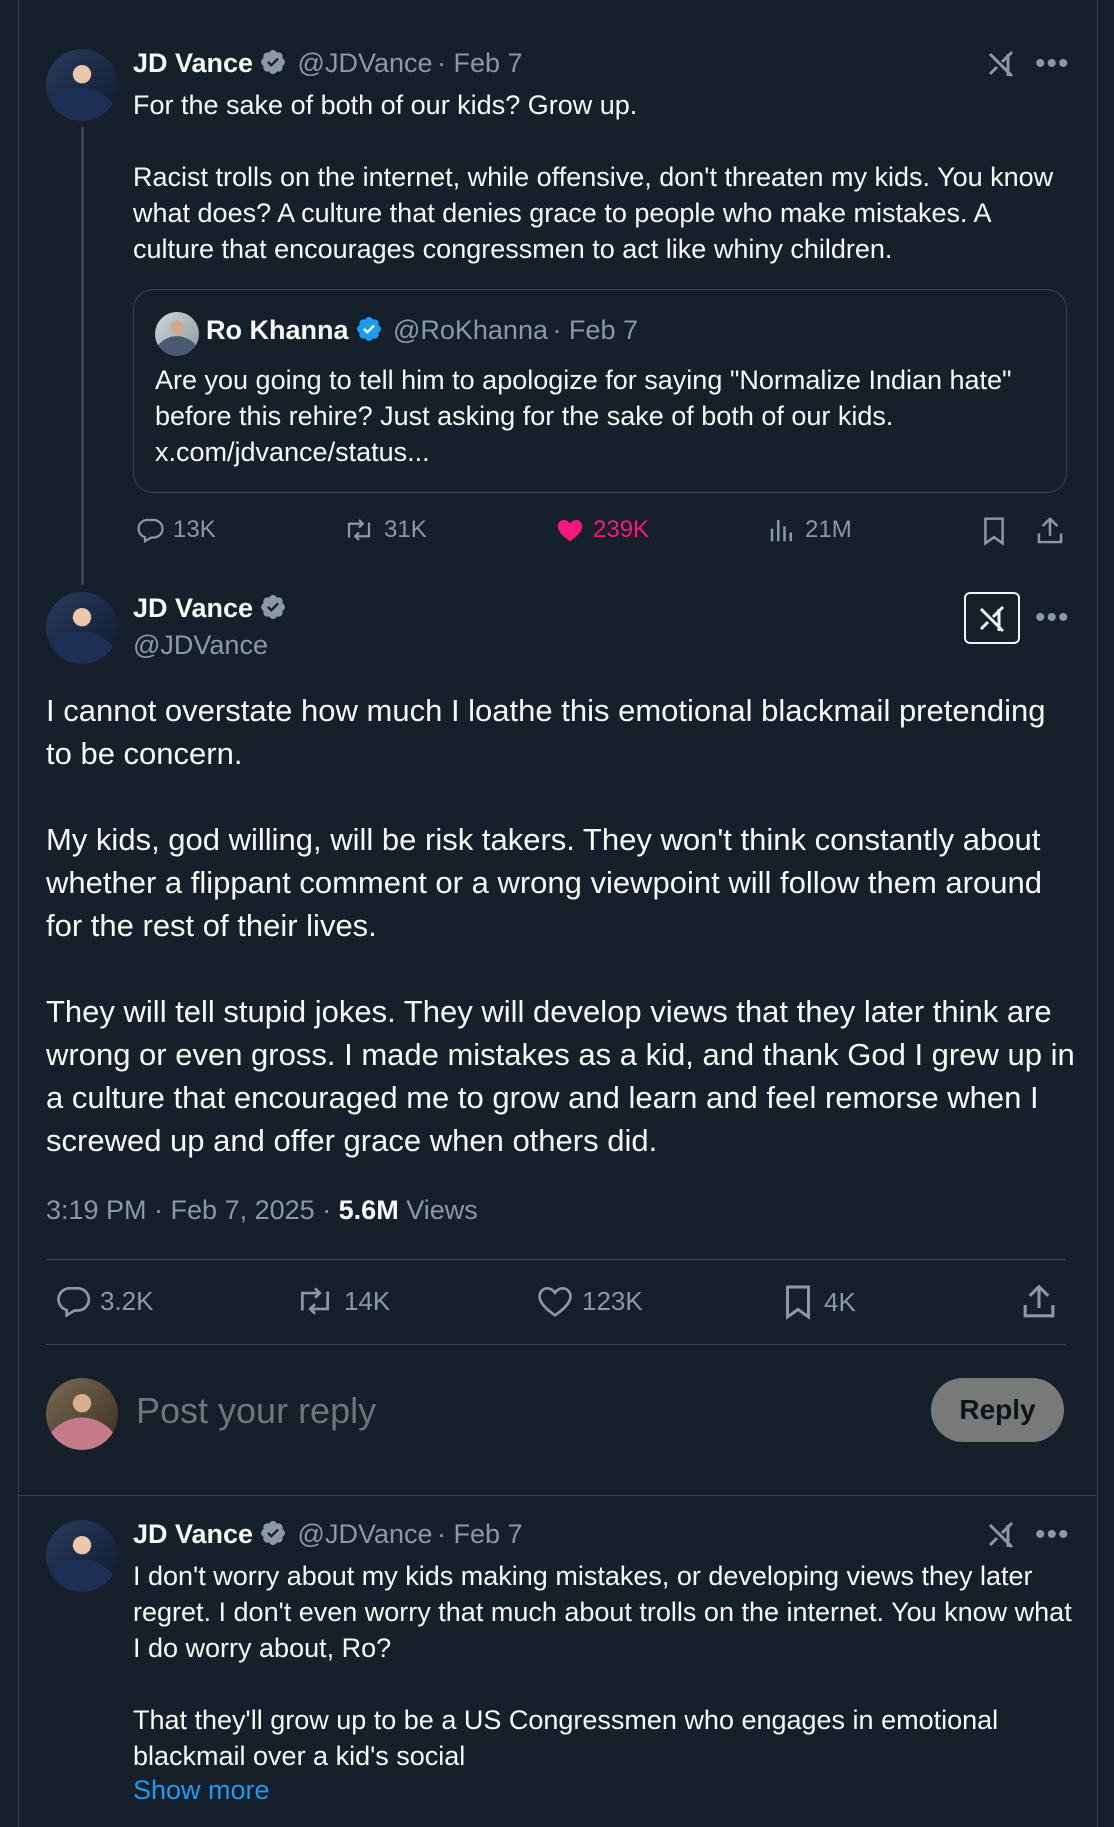 Image resolution: width=1114 pixels, height=1827 pixels. What do you see at coordinates (828, 529) in the screenshot?
I see `views-count: 21M` at bounding box center [828, 529].